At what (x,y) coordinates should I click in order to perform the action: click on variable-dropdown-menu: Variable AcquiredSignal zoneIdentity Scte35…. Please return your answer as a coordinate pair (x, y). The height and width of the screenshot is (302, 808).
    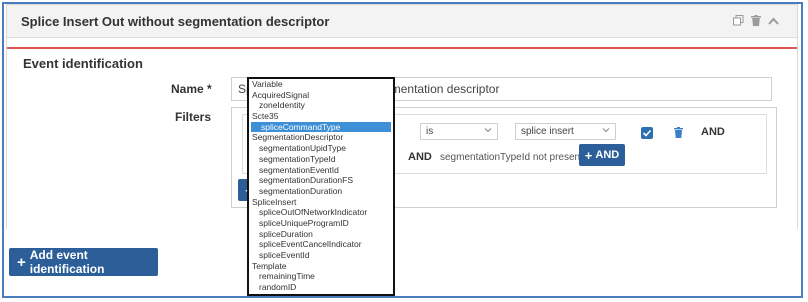
    Looking at the image, I should click on (321, 186).